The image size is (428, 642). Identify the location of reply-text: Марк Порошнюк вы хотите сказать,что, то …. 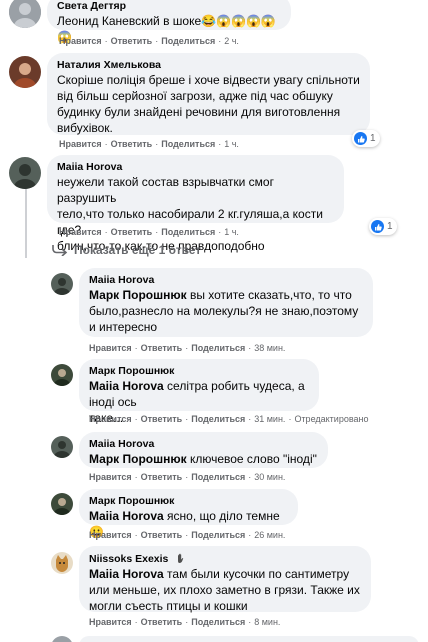
(226, 311).